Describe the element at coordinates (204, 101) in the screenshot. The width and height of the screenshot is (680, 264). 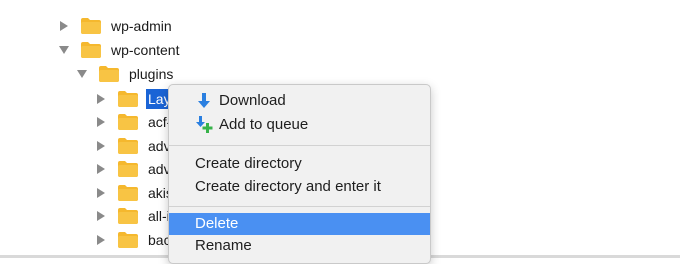
I see `download-arrow-icon` at that location.